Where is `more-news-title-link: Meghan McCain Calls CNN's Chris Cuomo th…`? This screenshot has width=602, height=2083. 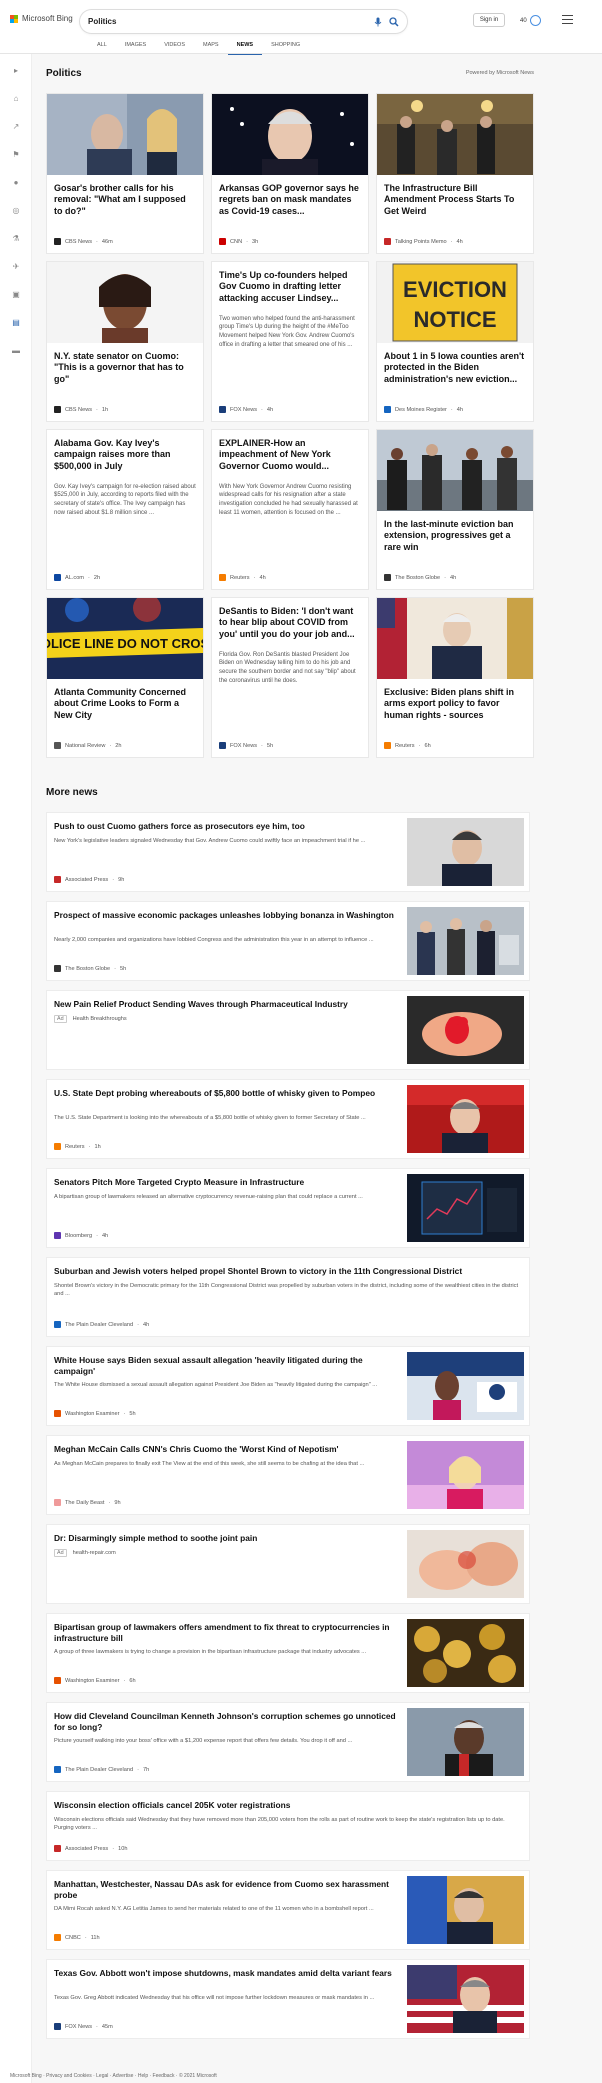
more-news-title-link: Meghan McCain Calls CNN's Chris Cuomo th… is located at coordinates (227, 1449).